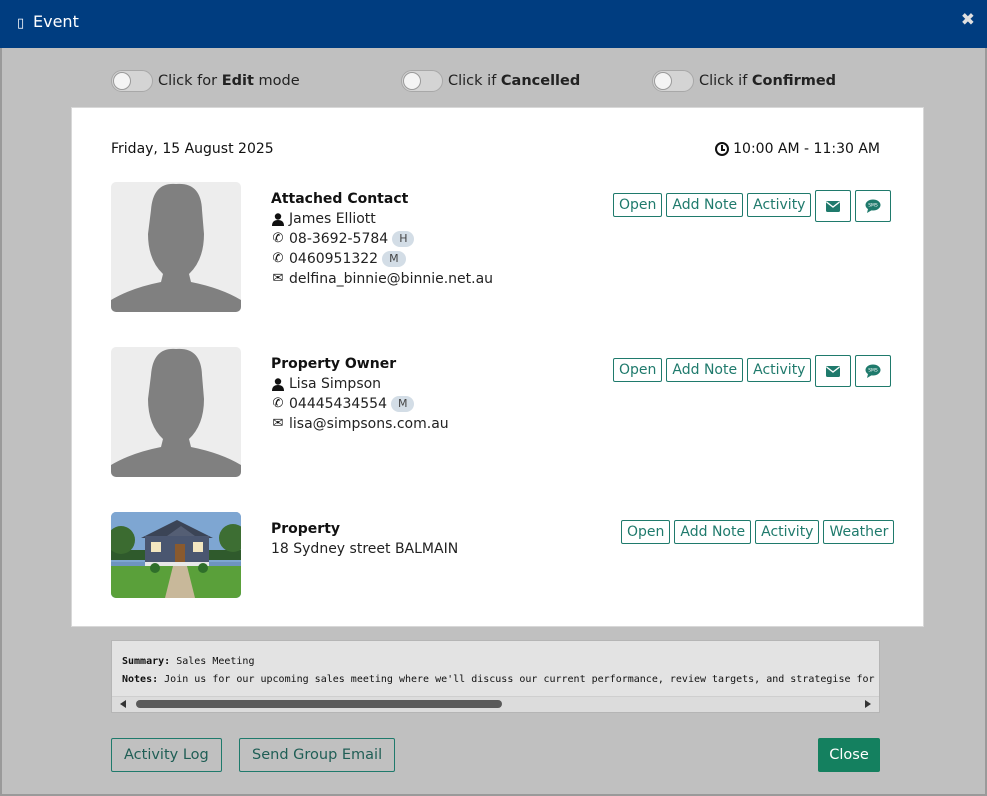 This screenshot has width=987, height=796. I want to click on house-photo-image, so click(176, 555).